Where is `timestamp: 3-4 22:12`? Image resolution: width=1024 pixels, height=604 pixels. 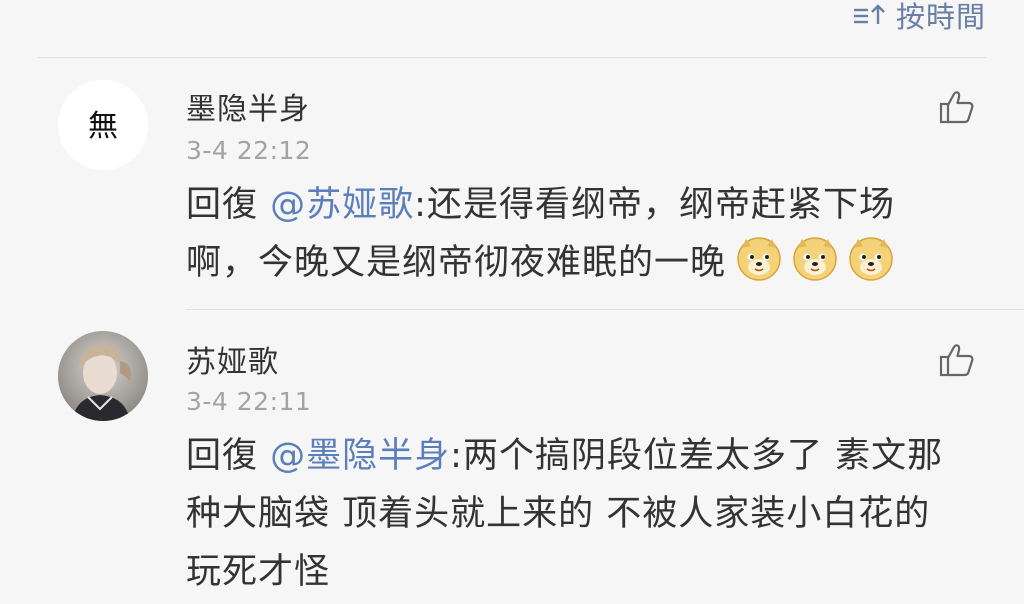 timestamp: 3-4 22:12 is located at coordinates (249, 150).